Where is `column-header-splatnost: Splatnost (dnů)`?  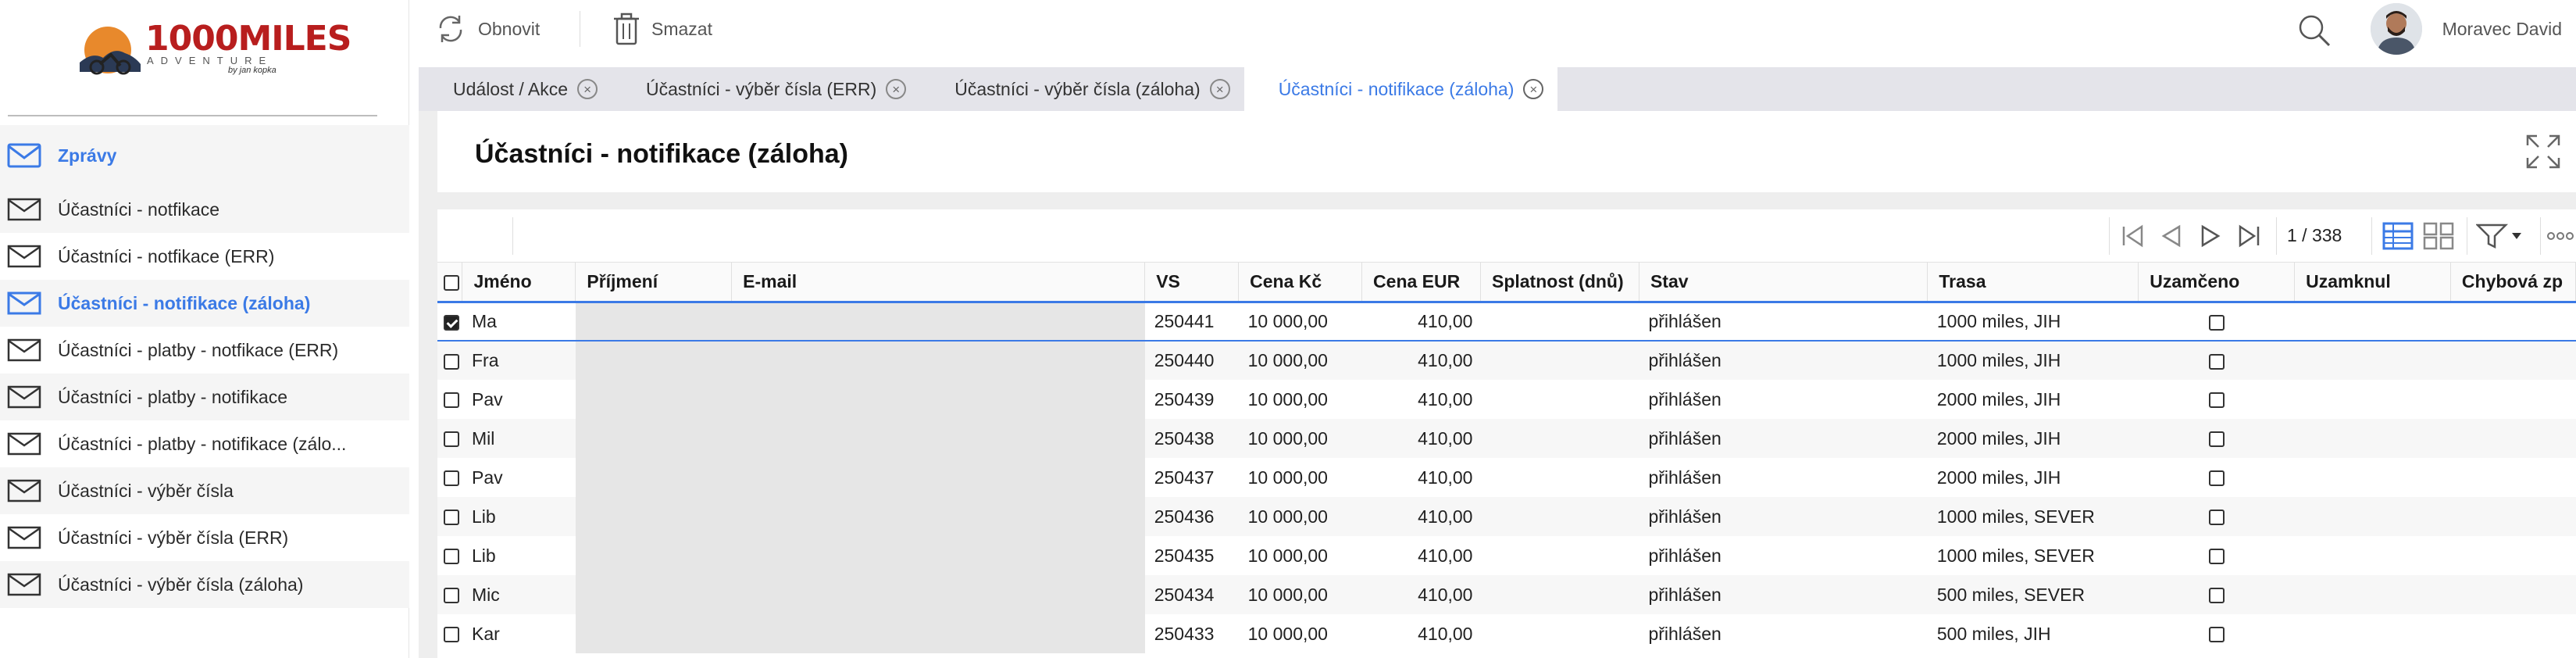
column-header-splatnost: Splatnost (dnů) is located at coordinates (1559, 283).